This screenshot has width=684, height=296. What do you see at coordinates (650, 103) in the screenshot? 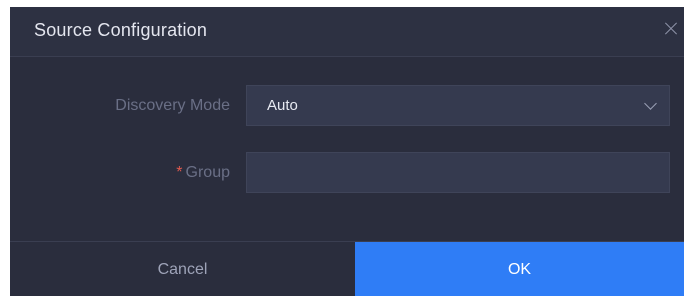
I see `chevron-down-icon` at bounding box center [650, 103].